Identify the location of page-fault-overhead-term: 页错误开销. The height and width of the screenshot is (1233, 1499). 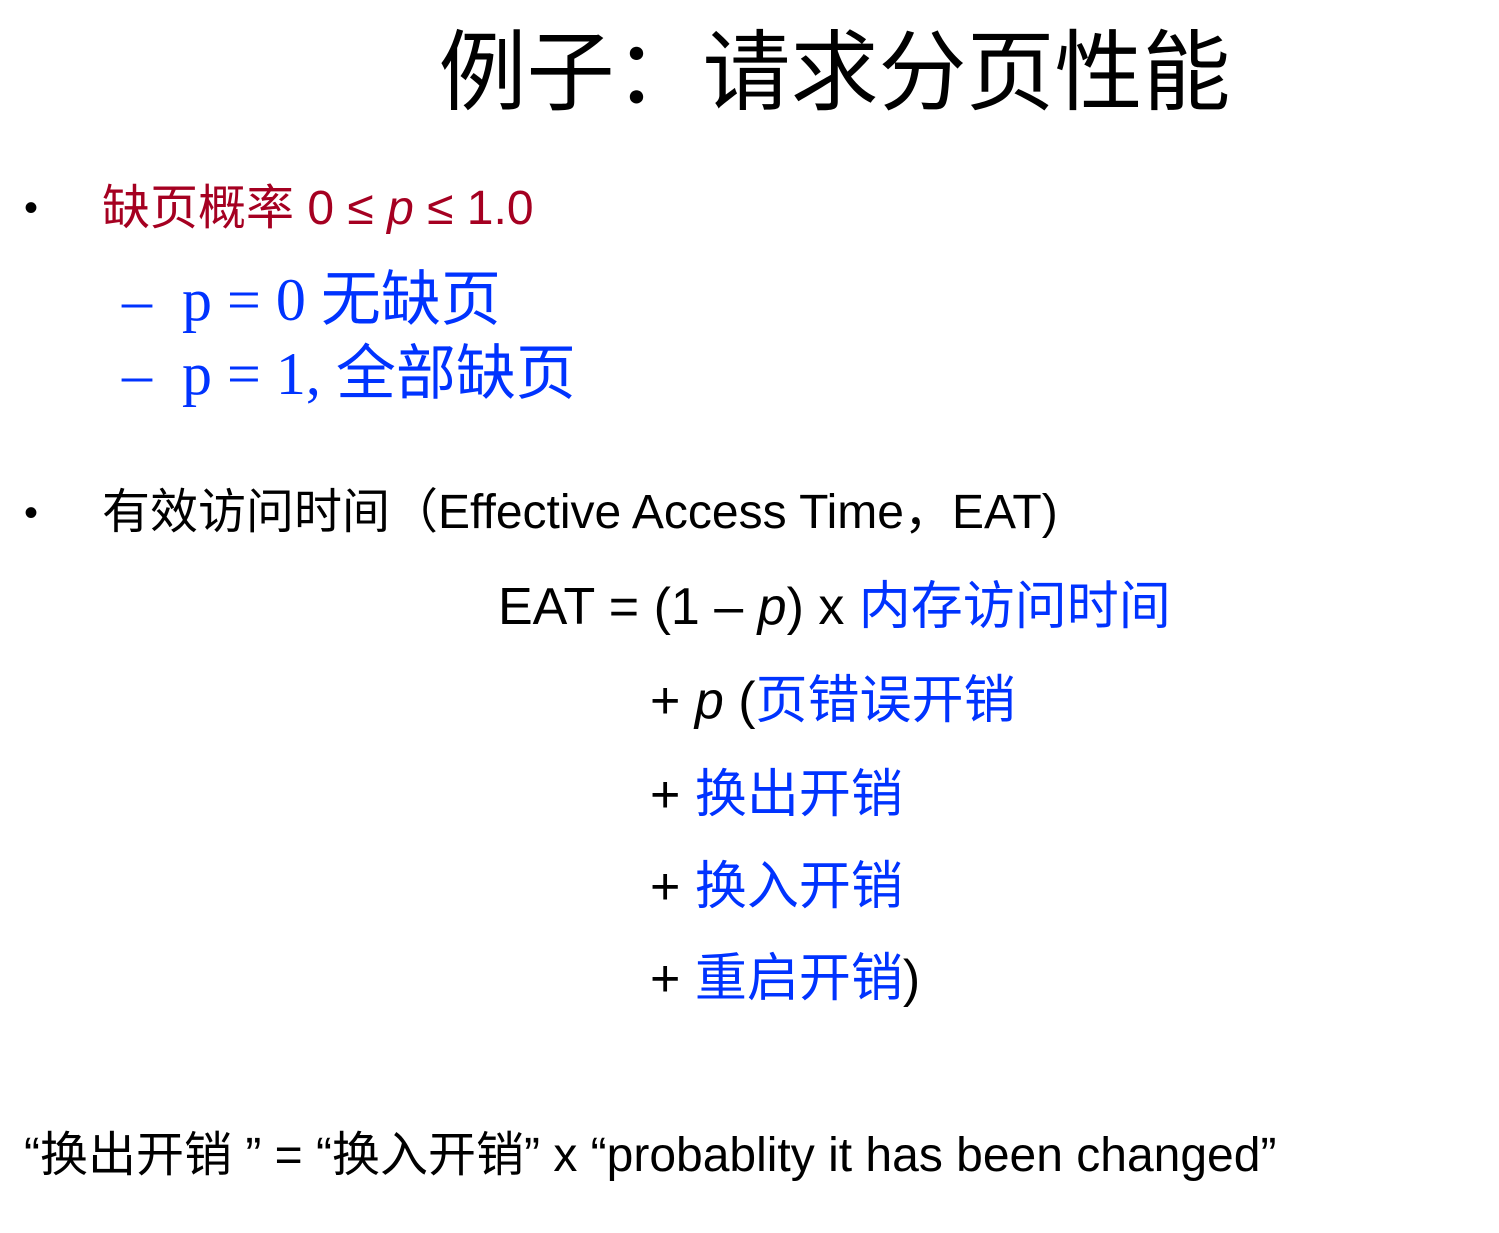
(885, 701).